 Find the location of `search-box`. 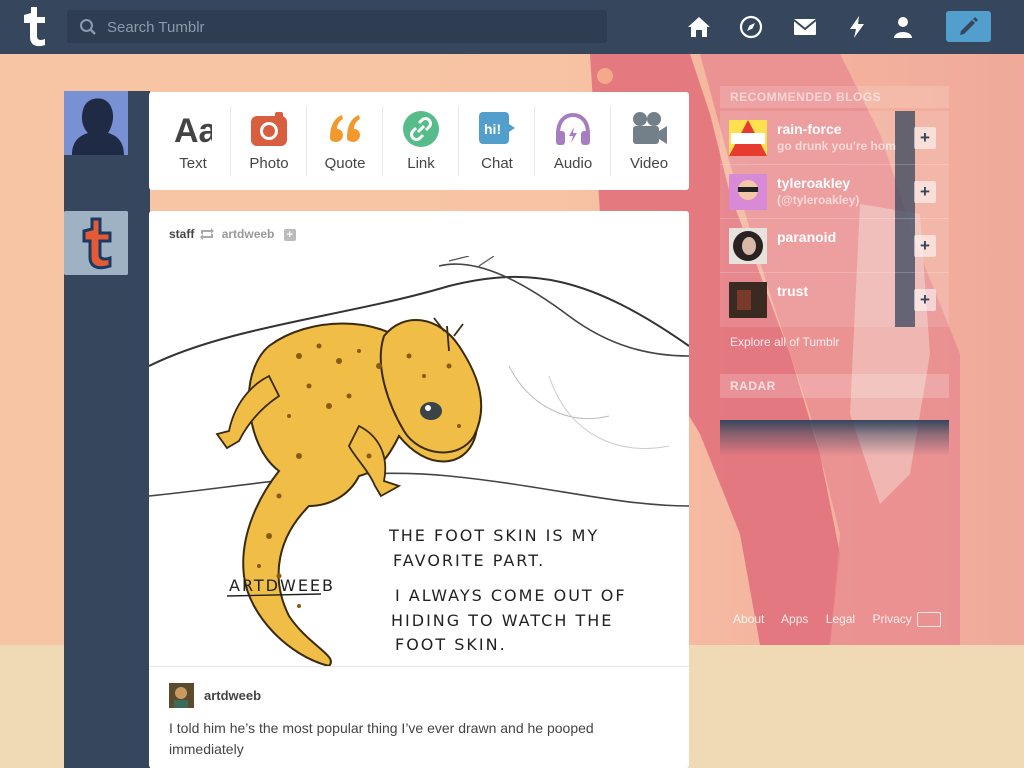

search-box is located at coordinates (337, 27).